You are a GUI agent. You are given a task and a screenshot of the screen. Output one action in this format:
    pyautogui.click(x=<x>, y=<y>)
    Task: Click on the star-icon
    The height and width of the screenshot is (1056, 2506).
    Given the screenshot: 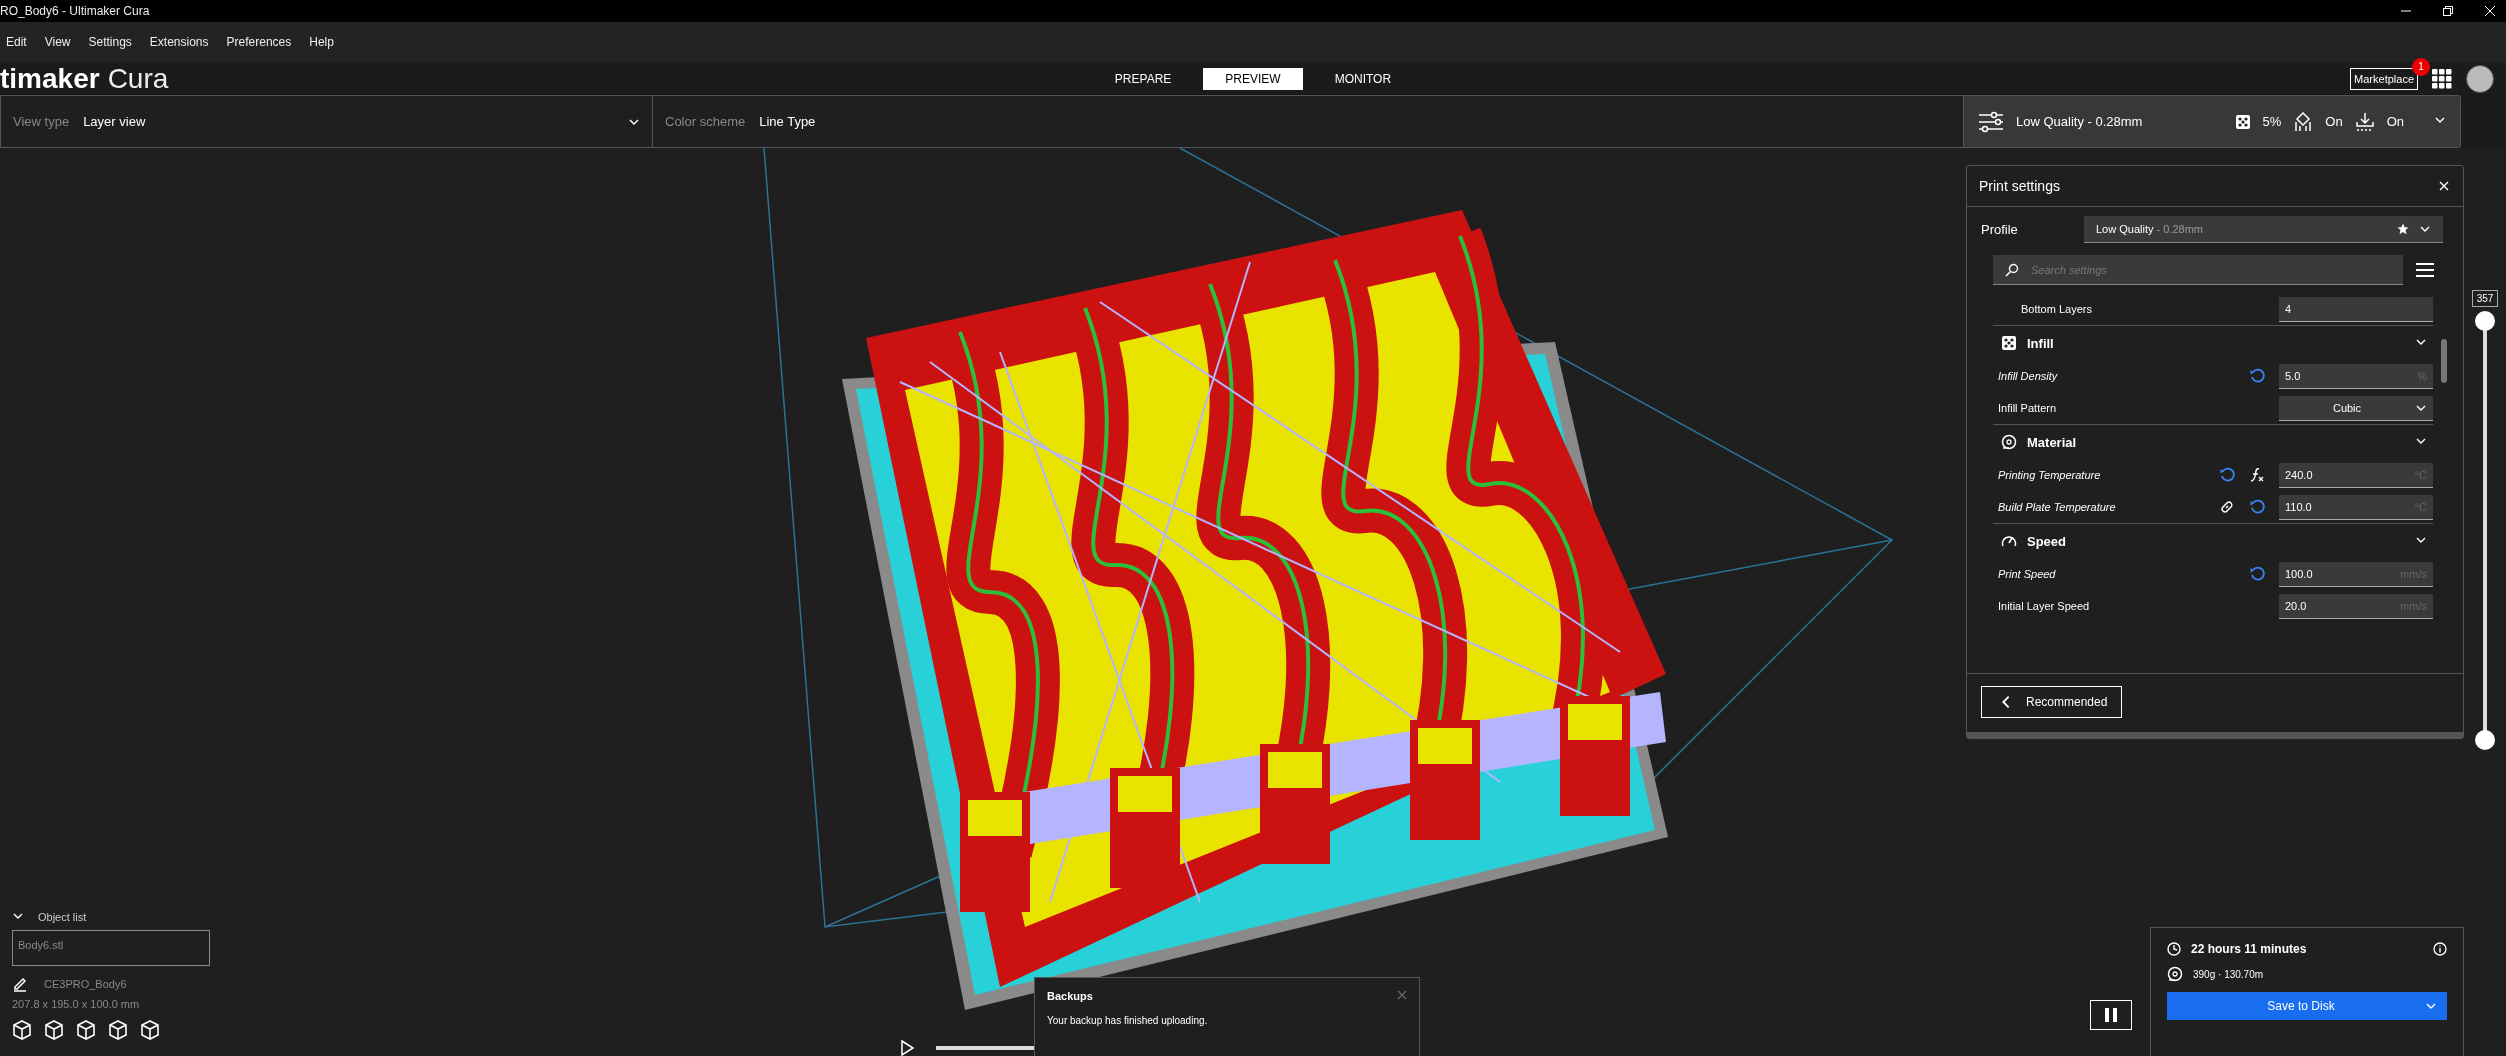 What is the action you would take?
    pyautogui.click(x=2403, y=228)
    